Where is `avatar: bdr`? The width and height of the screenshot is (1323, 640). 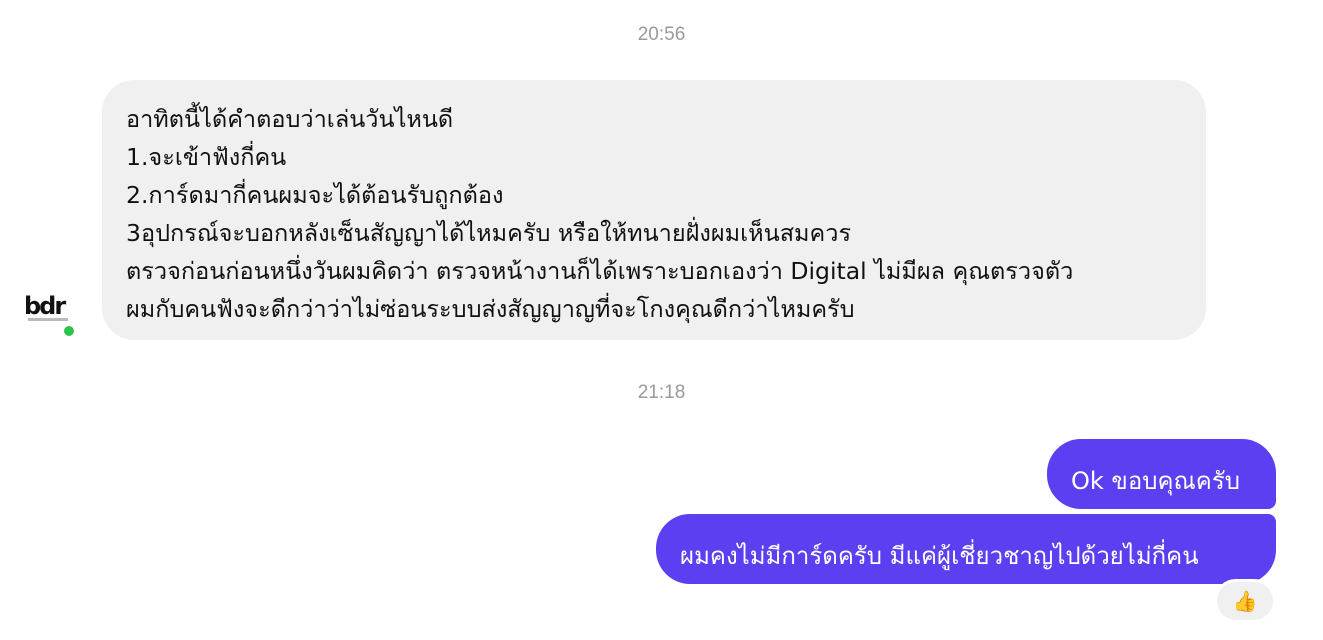
avatar: bdr is located at coordinates (49, 313).